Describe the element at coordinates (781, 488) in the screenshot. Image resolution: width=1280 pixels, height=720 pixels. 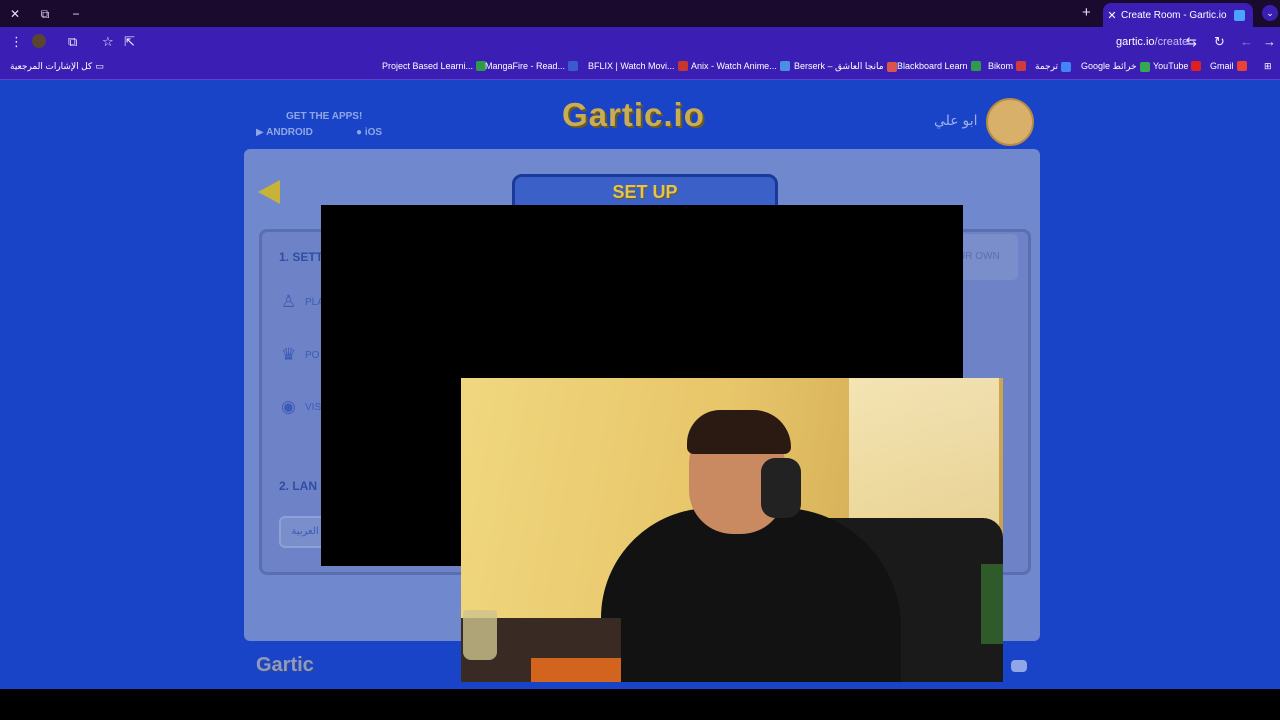
I see `webcam-headset` at that location.